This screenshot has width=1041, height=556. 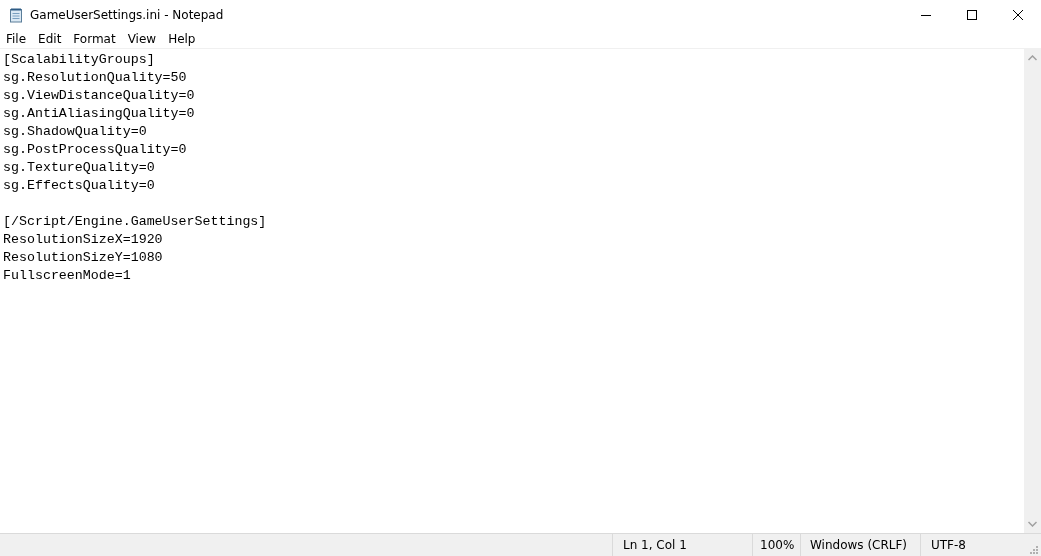 I want to click on notepad-icon, so click(x=16, y=14).